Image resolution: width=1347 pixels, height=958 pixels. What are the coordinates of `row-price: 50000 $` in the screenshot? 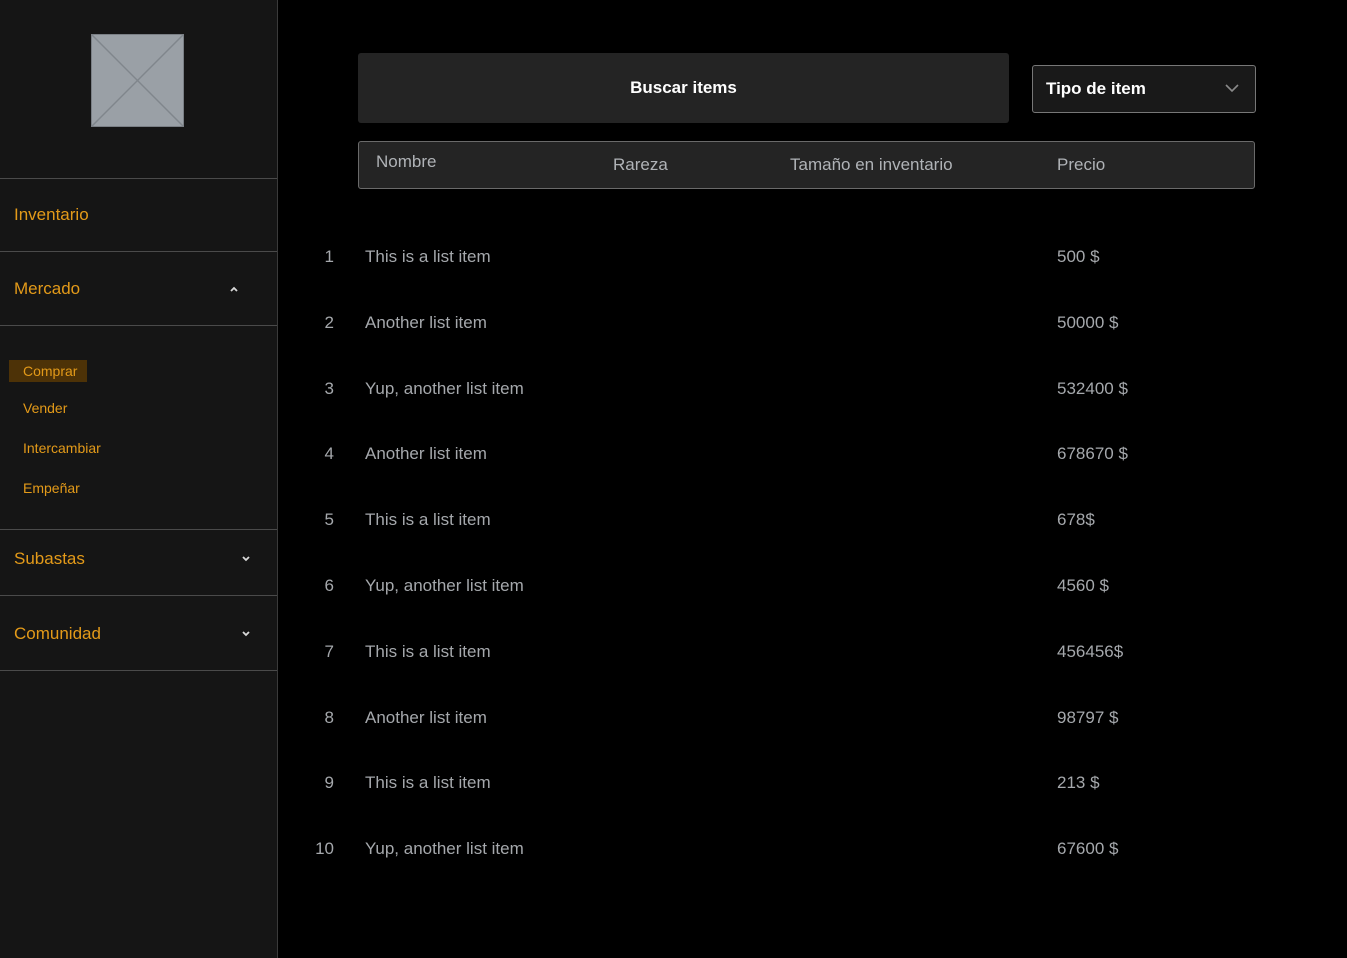 It's located at (1088, 322).